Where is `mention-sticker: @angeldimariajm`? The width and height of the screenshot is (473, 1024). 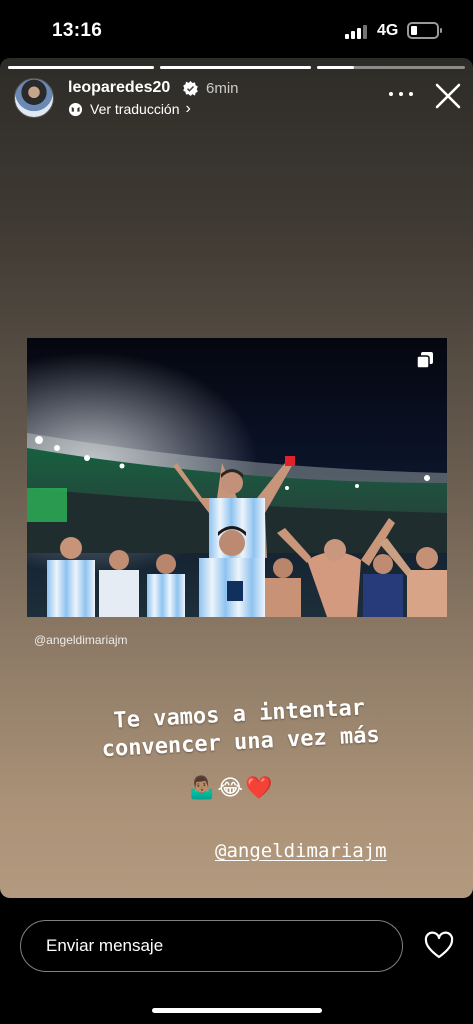 mention-sticker: @angeldimariajm is located at coordinates (301, 851).